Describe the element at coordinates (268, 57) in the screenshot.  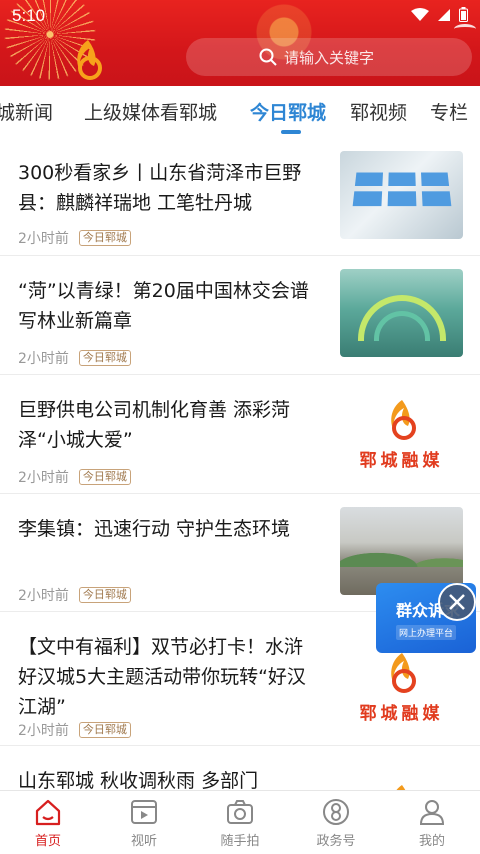
I see `search-icon` at that location.